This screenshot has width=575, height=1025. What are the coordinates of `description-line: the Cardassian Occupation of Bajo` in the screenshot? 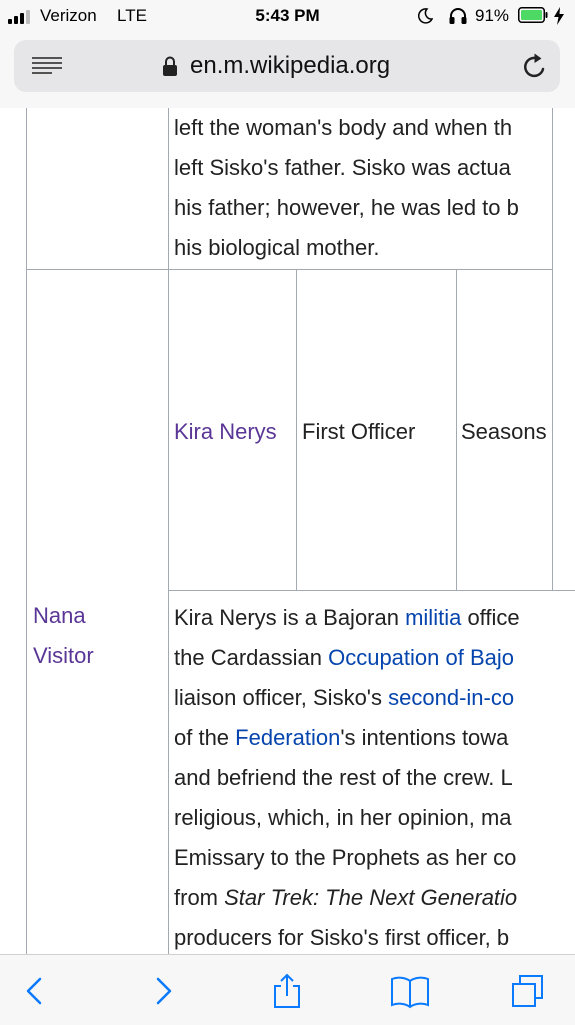 It's located at (347, 658).